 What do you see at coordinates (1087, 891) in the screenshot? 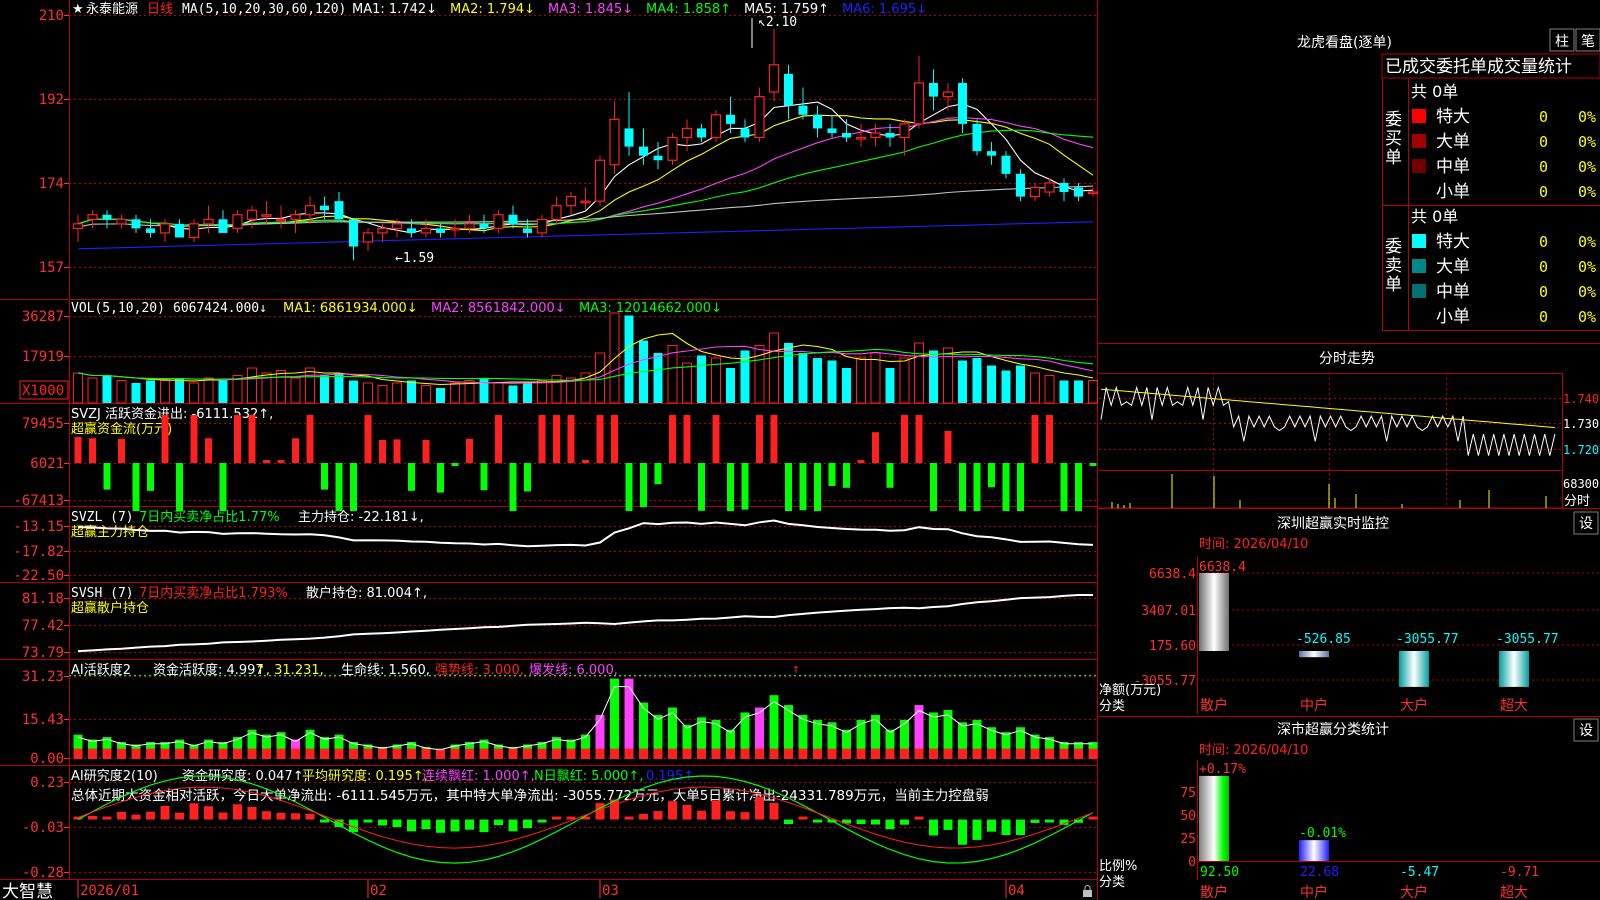
I see `lock-icon` at bounding box center [1087, 891].